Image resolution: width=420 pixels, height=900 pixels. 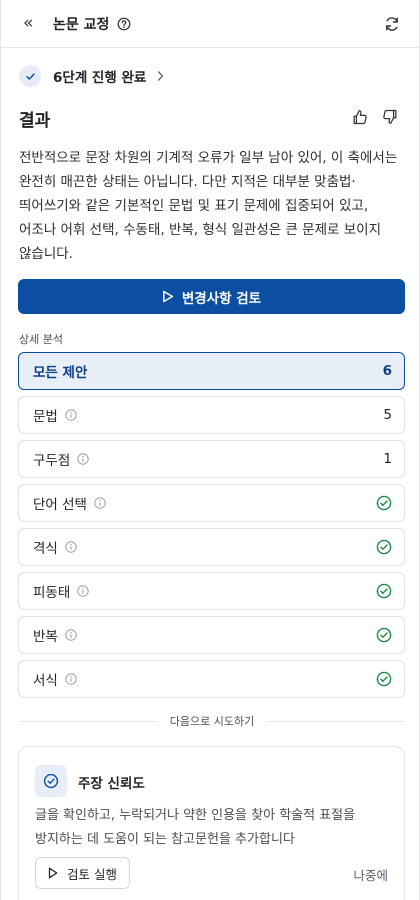 I want to click on review-changes-label: 변경사항 검토, so click(x=221, y=298).